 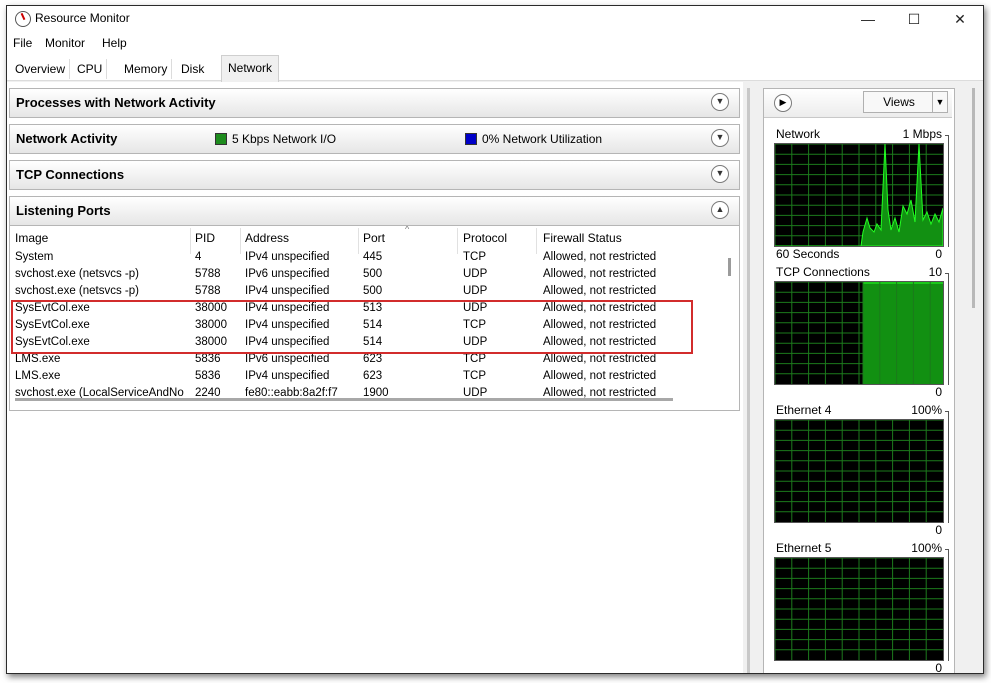 What do you see at coordinates (374, 175) in the screenshot?
I see `section-tcp-connections: TCP Connections ▼` at bounding box center [374, 175].